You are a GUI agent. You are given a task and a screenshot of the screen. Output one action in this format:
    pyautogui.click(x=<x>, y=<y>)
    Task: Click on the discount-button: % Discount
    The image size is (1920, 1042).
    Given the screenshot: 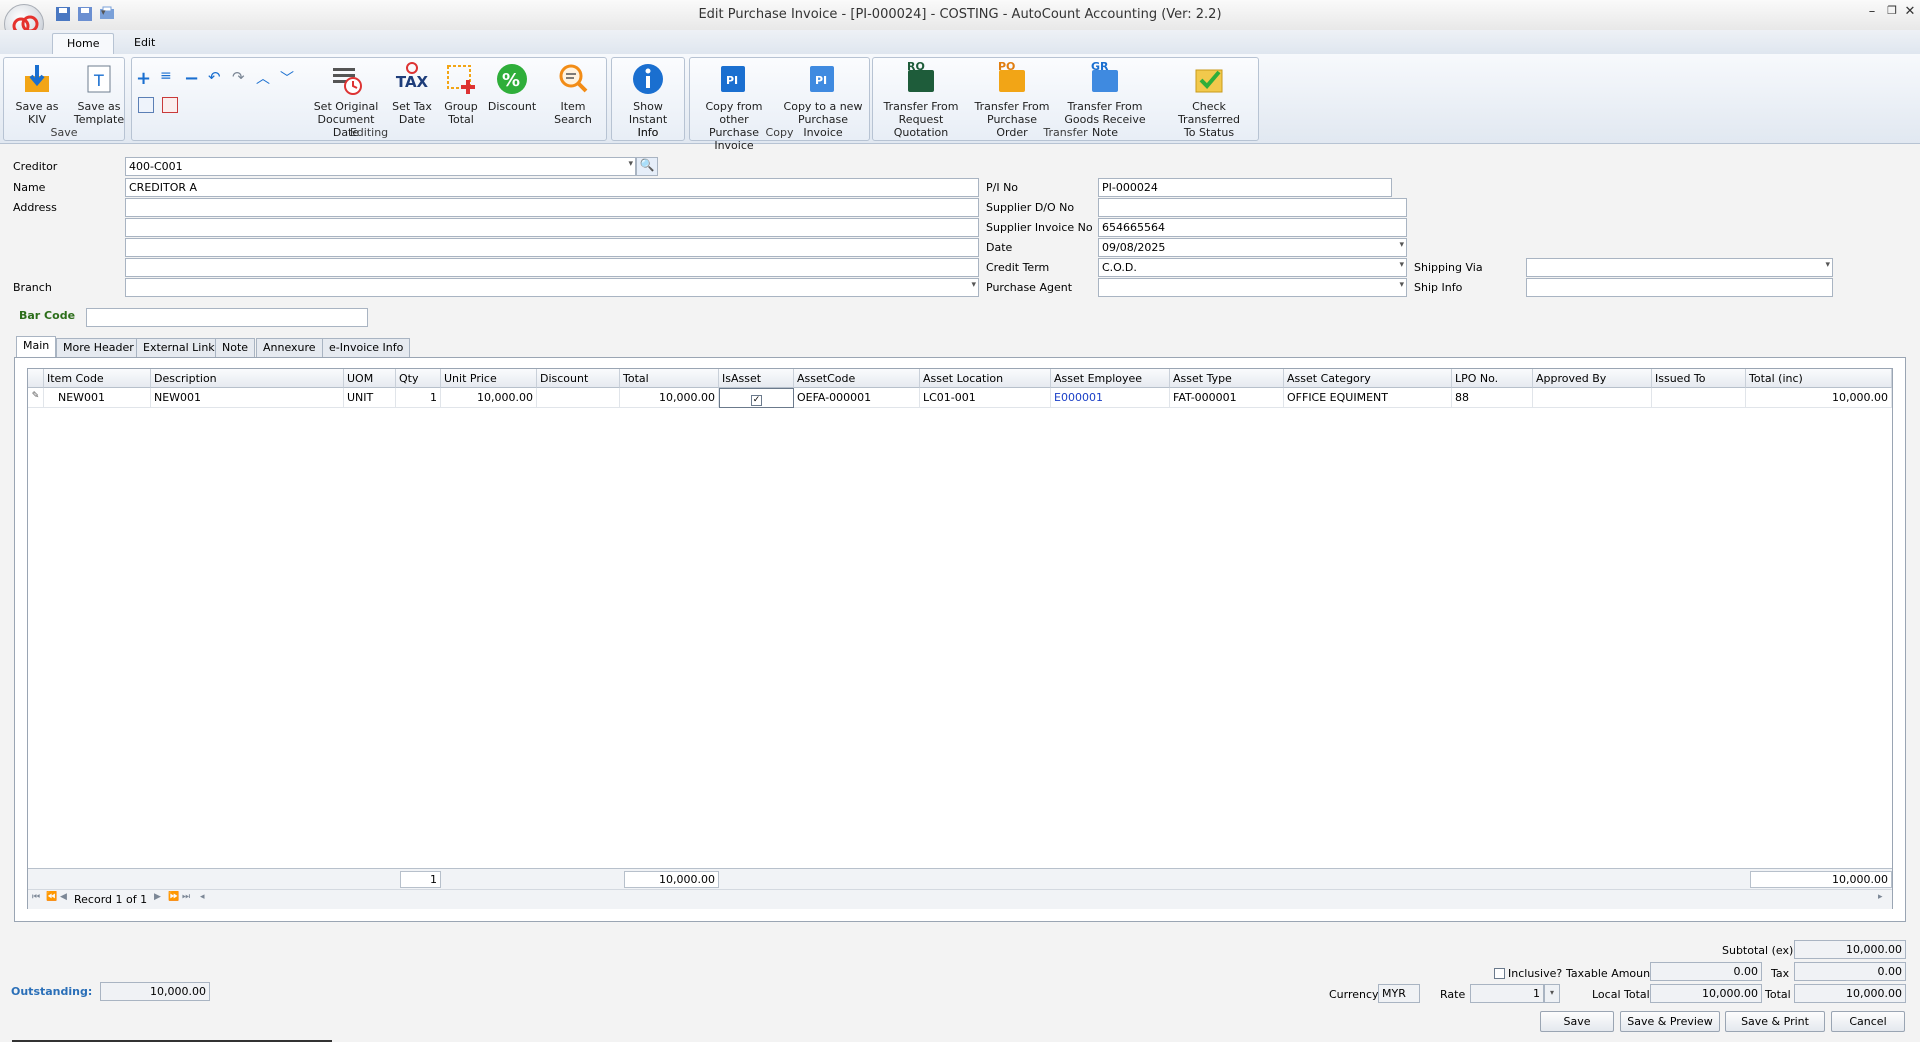 What is the action you would take?
    pyautogui.click(x=512, y=93)
    